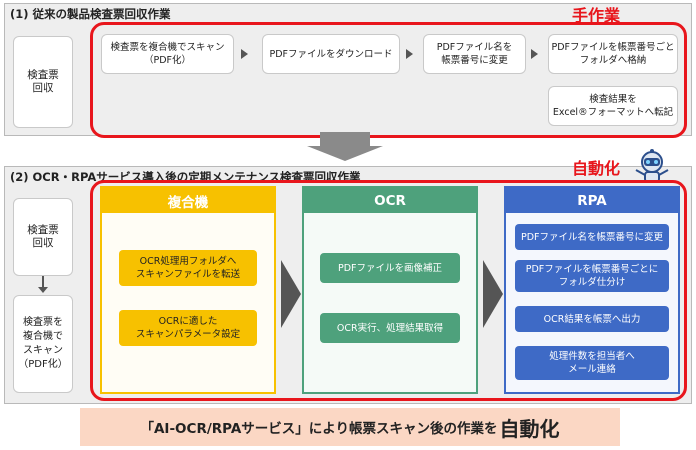 This screenshot has width=696, height=450. Describe the element at coordinates (529, 428) in the screenshot. I see `banner-emphasis: 自動化` at that location.